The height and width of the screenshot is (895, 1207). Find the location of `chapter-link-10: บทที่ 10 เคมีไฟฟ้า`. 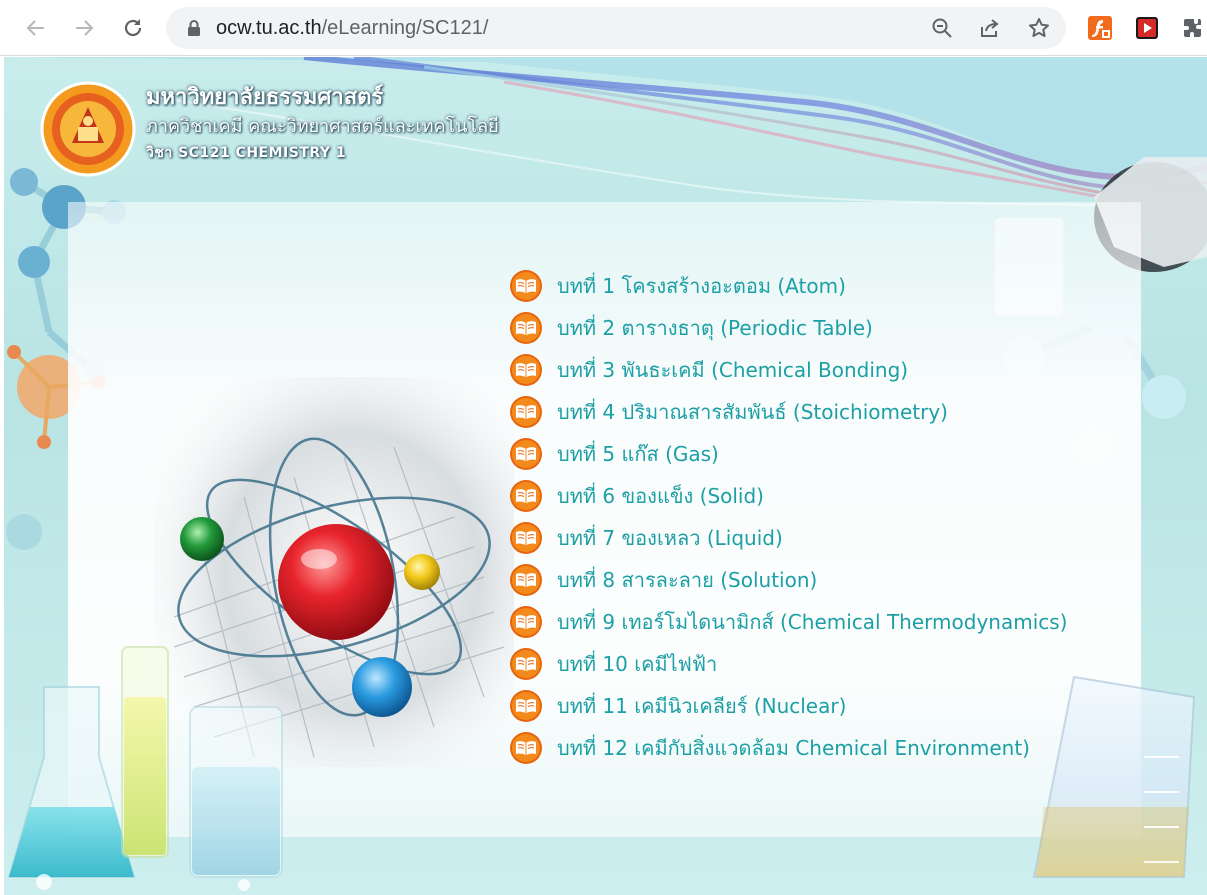

chapter-link-10: บทที่ 10 เคมีไฟฟ้า is located at coordinates (788, 664).